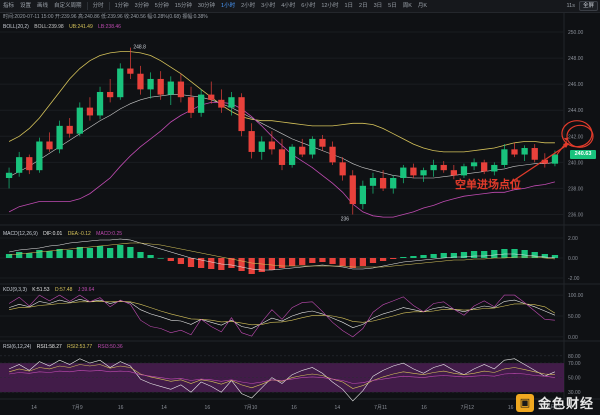 This screenshot has height=415, width=600. Describe the element at coordinates (576, 137) in the screenshot. I see `price-axis-label-4: 242.00` at that location.